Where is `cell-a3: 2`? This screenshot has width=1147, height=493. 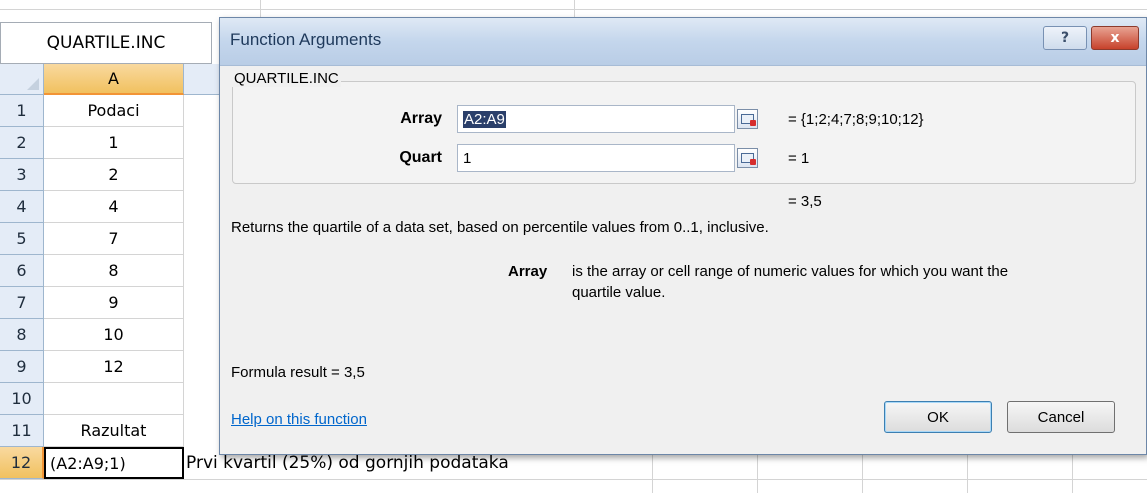
cell-a3: 2 is located at coordinates (114, 175).